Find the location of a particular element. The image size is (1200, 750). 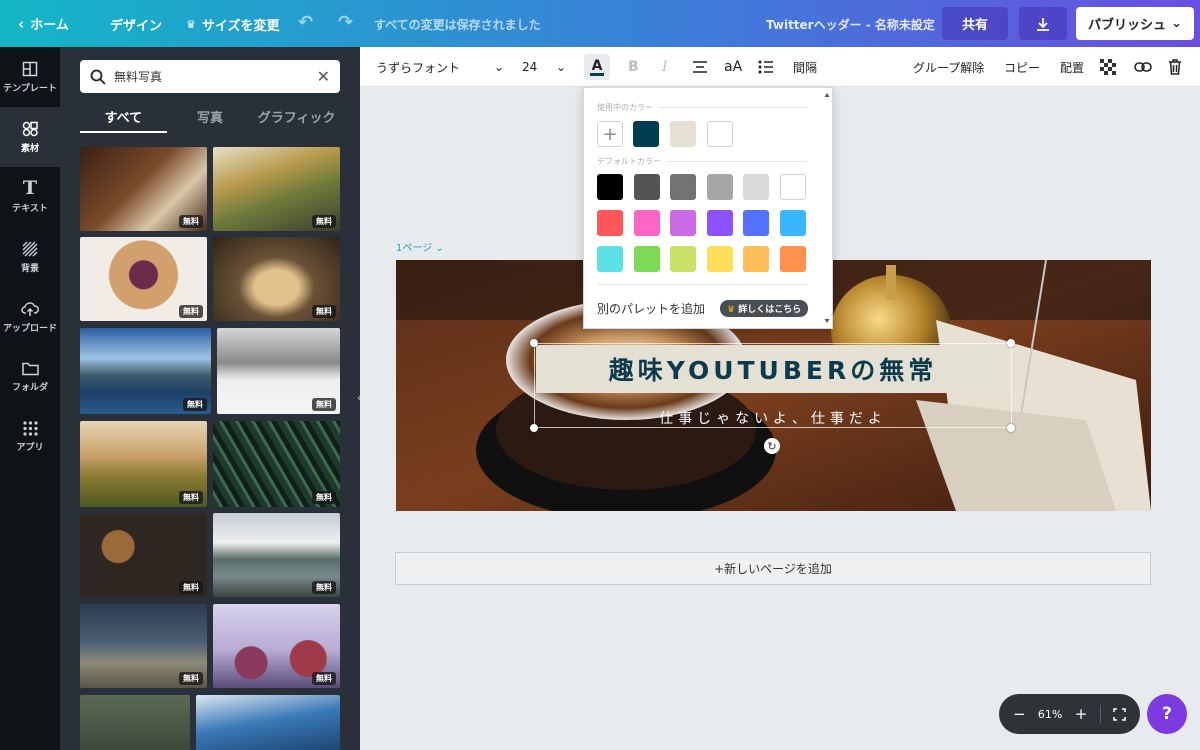

font-size-selector: 24 ⌄ is located at coordinates (544, 67).